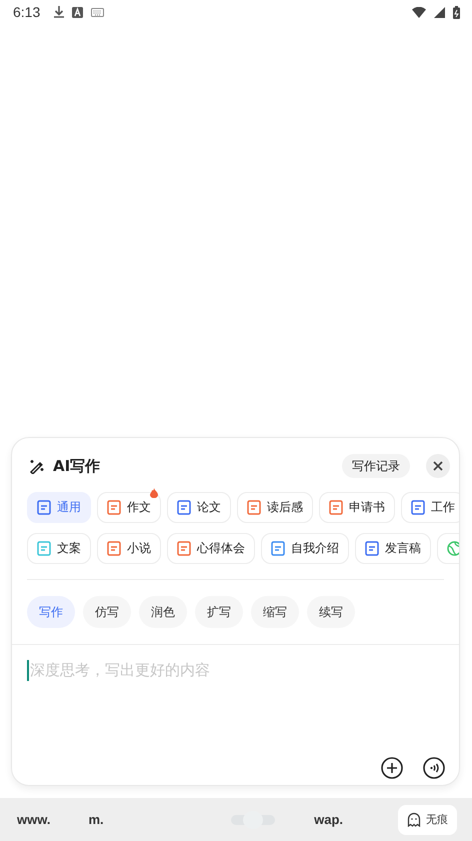 This screenshot has height=841, width=472. I want to click on category-chip: 工作, so click(430, 507).